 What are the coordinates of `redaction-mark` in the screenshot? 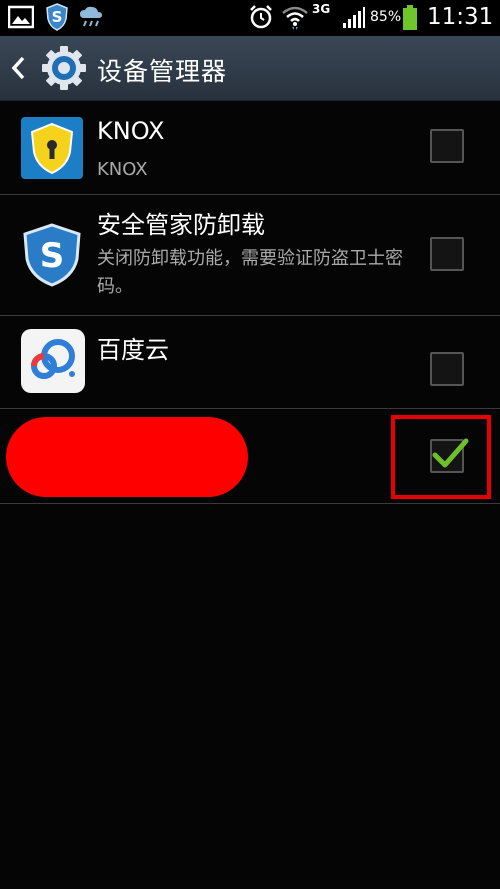 It's located at (127, 457).